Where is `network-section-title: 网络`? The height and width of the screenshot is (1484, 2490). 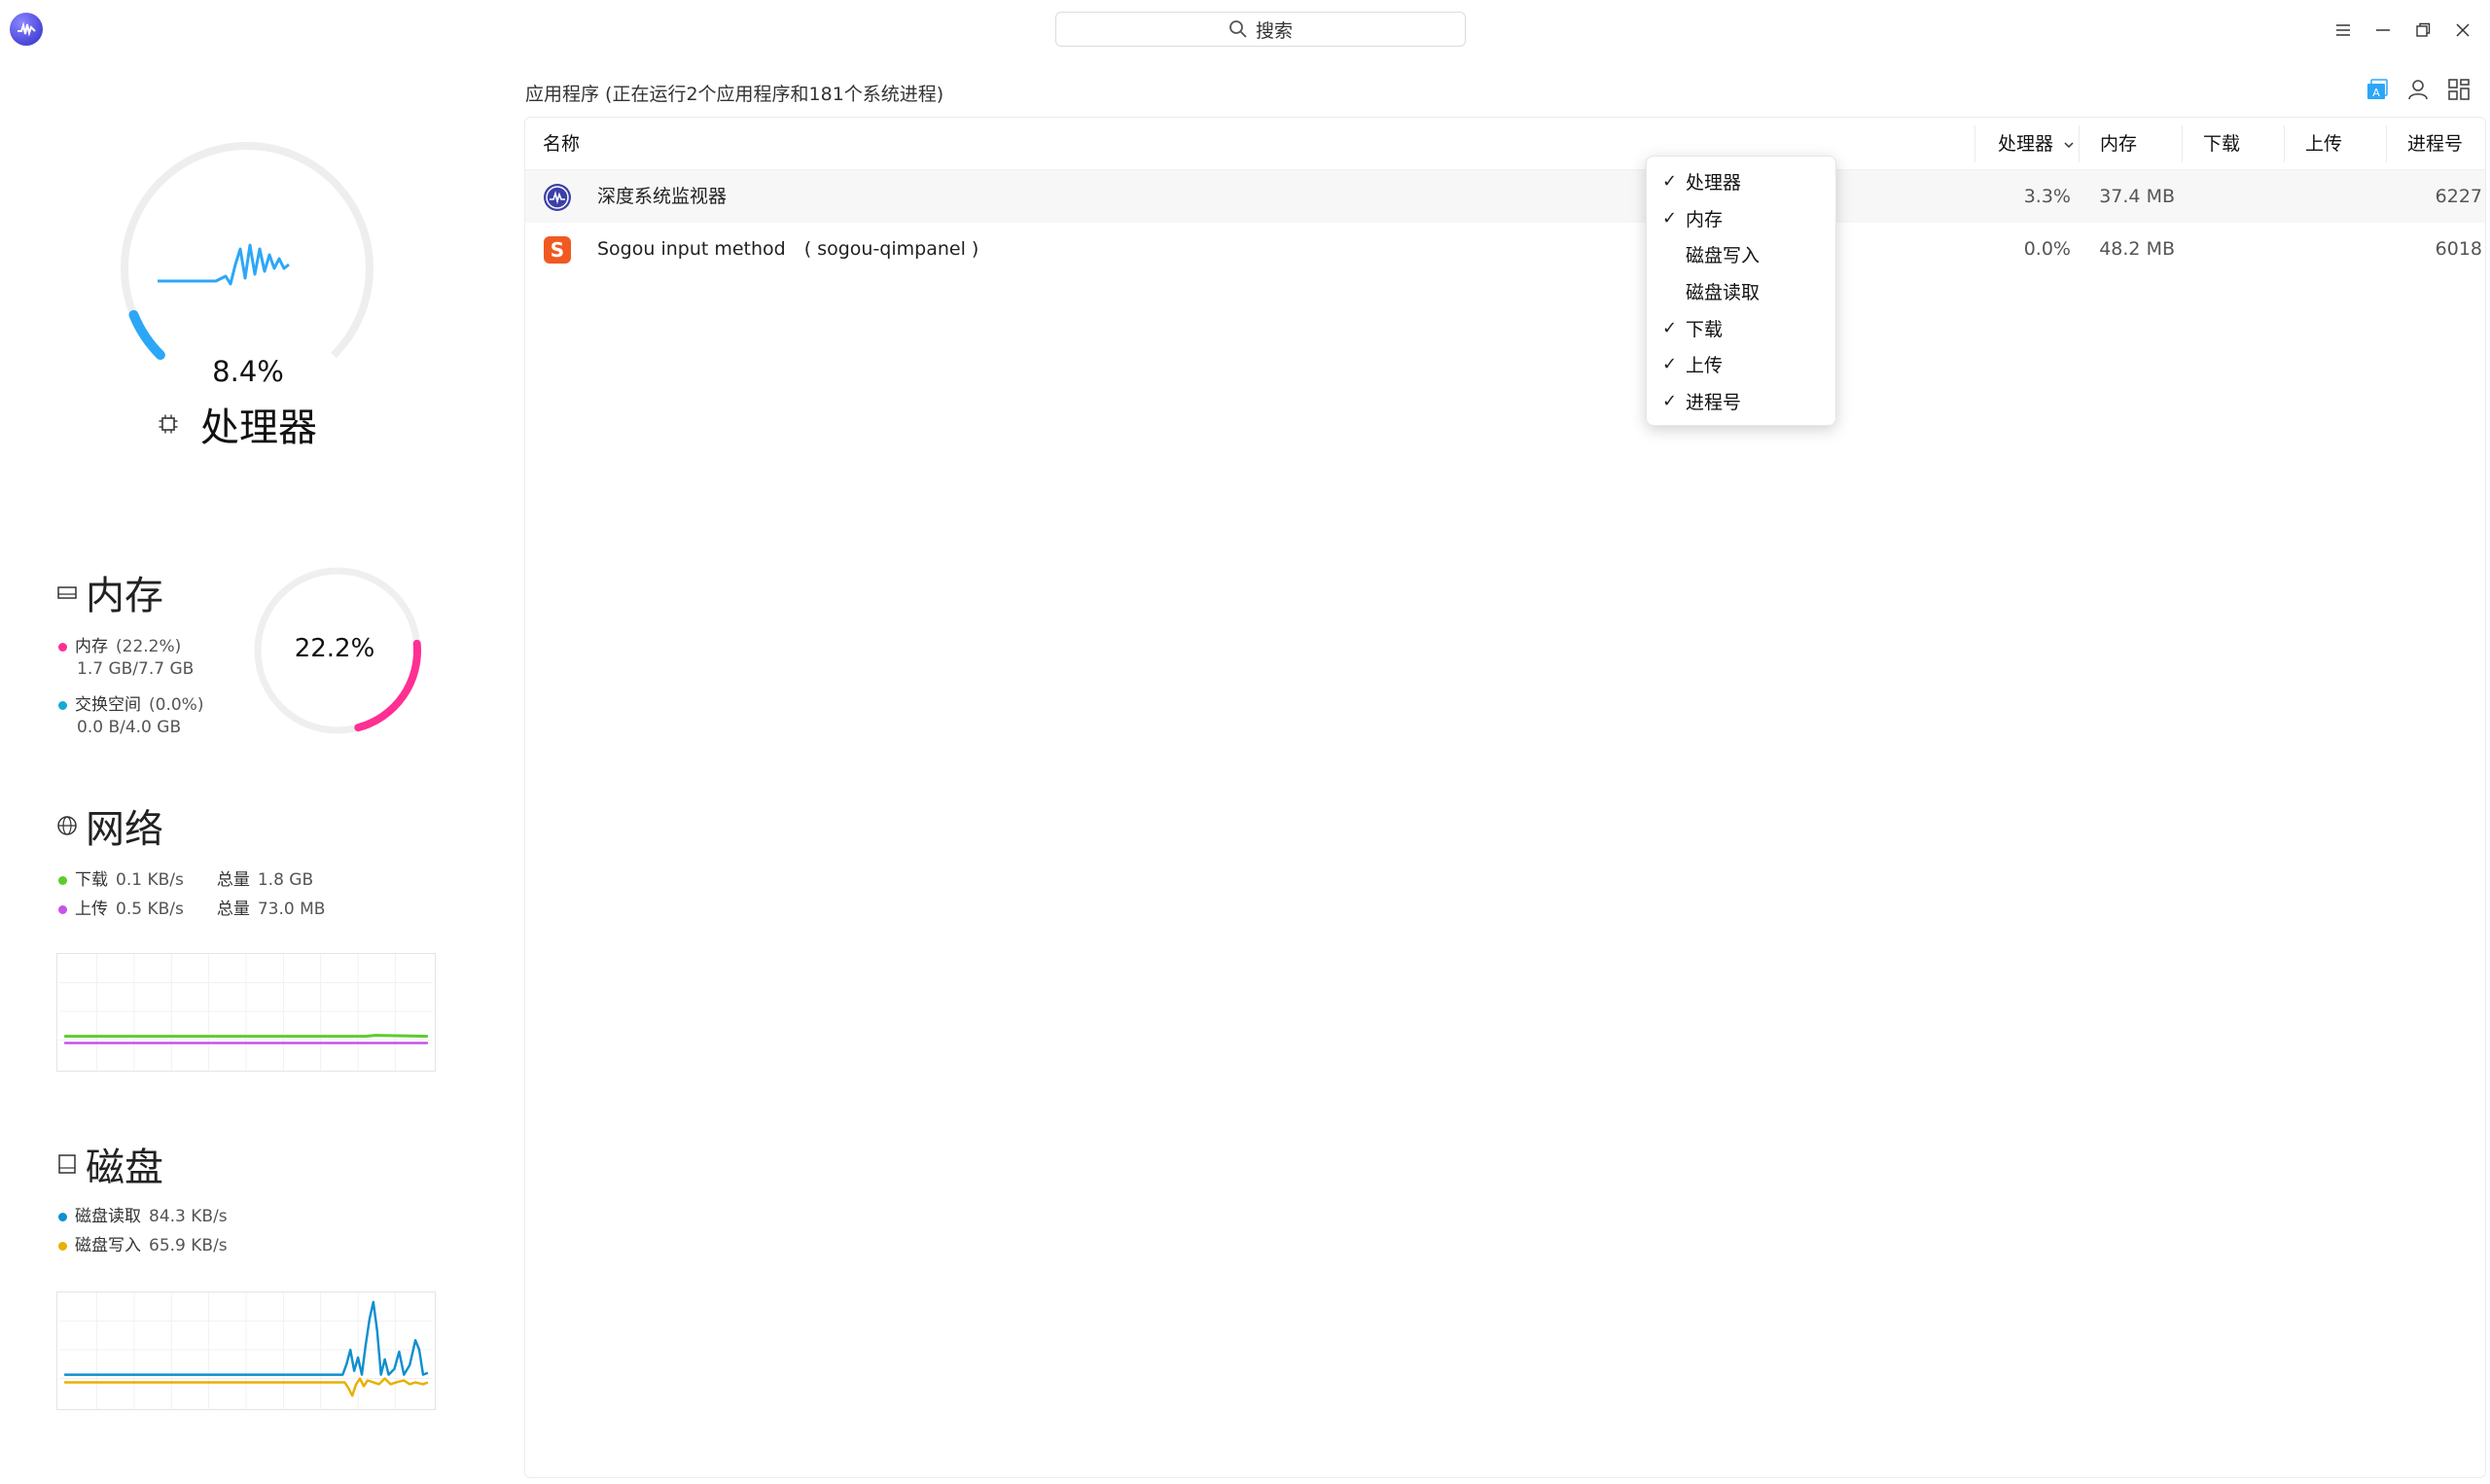
network-section-title: 网络 is located at coordinates (109, 826).